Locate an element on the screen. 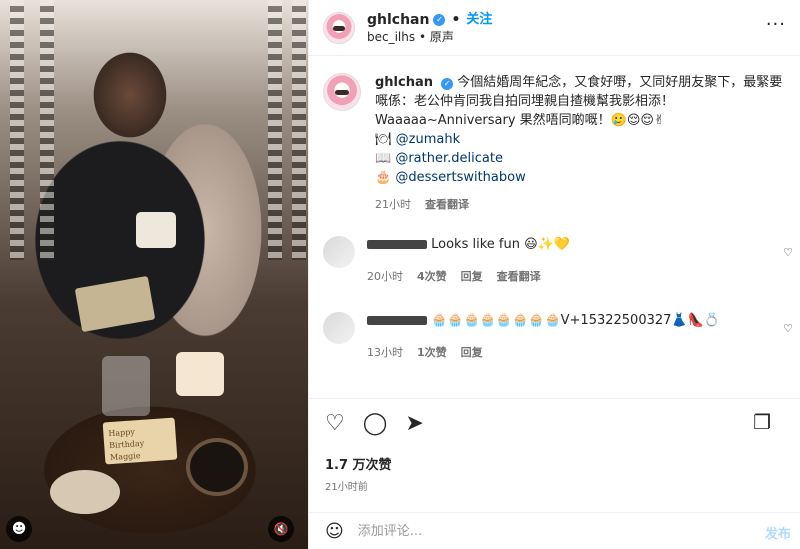 This screenshot has width=800, height=549. comment-icon: ◯ is located at coordinates (375, 423).